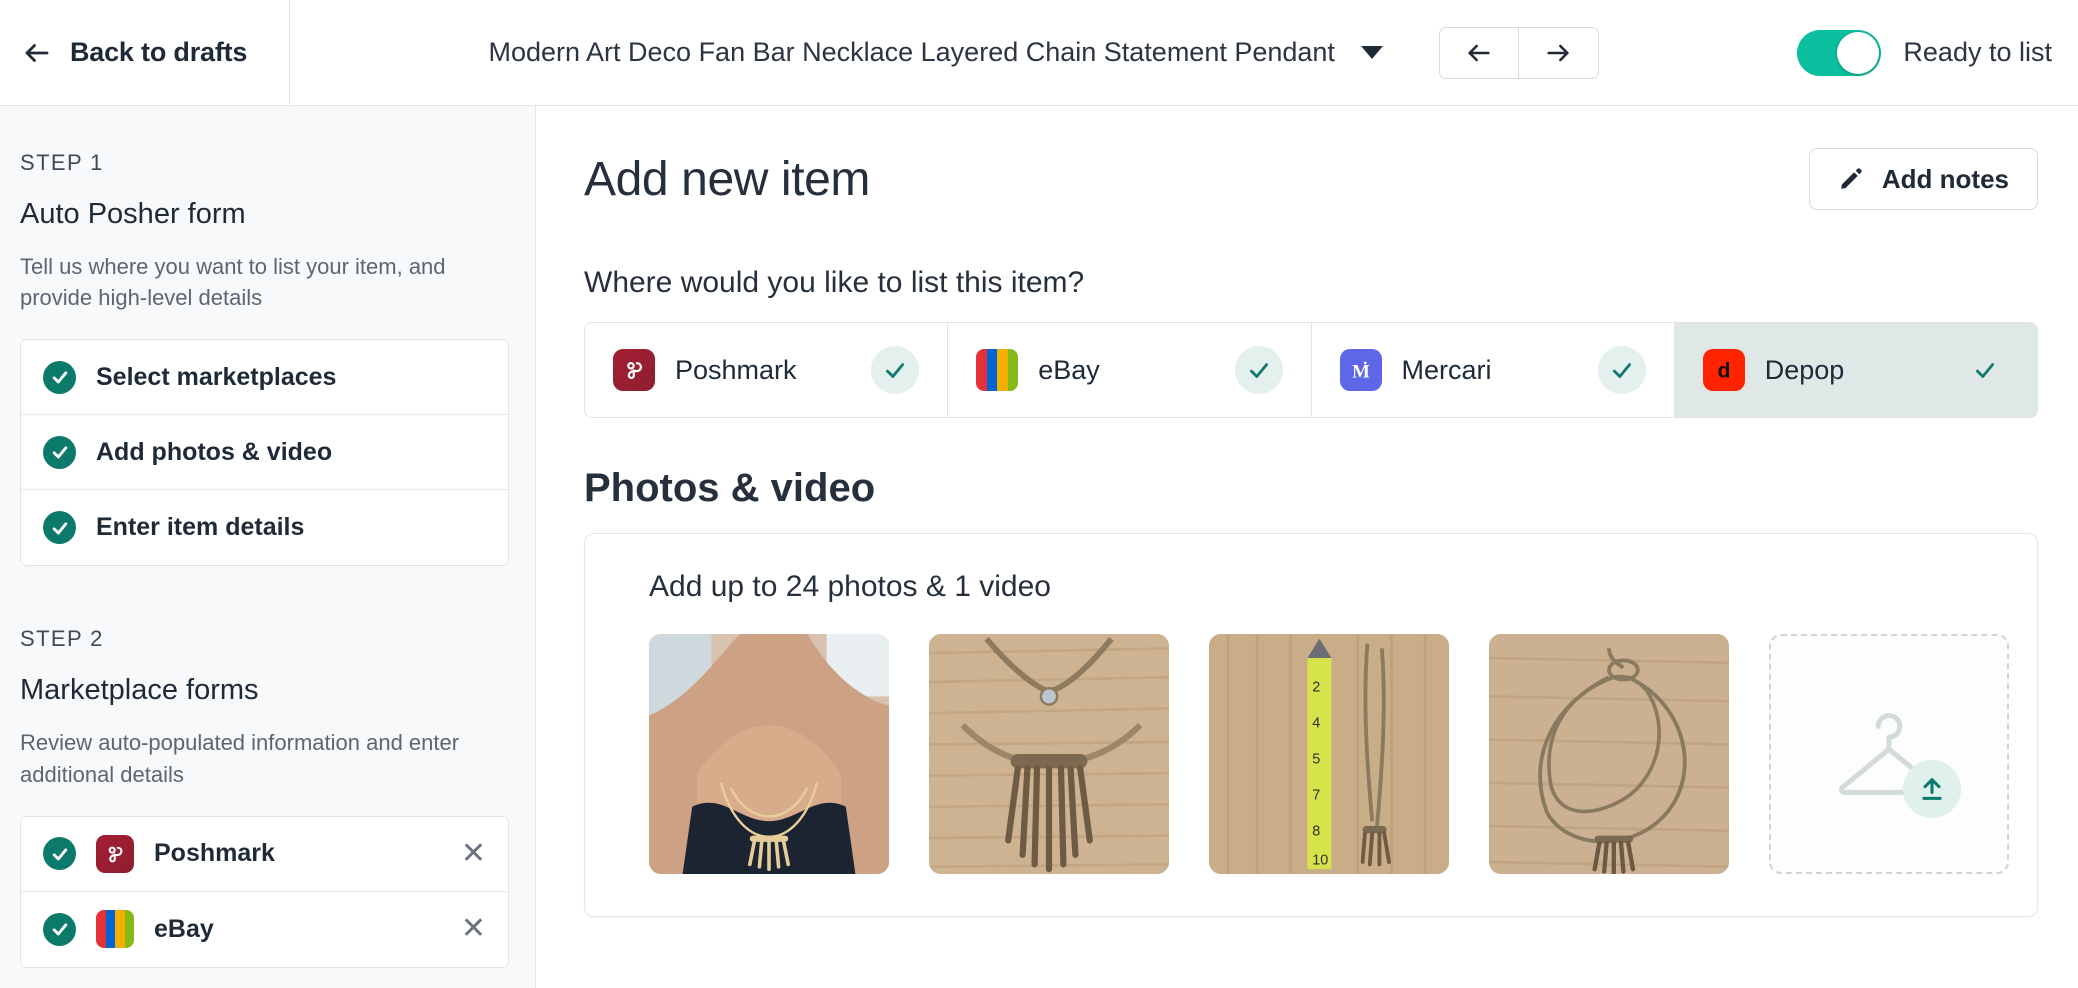  Describe the element at coordinates (184, 928) in the screenshot. I see `sidebar-item-label: eBay` at that location.